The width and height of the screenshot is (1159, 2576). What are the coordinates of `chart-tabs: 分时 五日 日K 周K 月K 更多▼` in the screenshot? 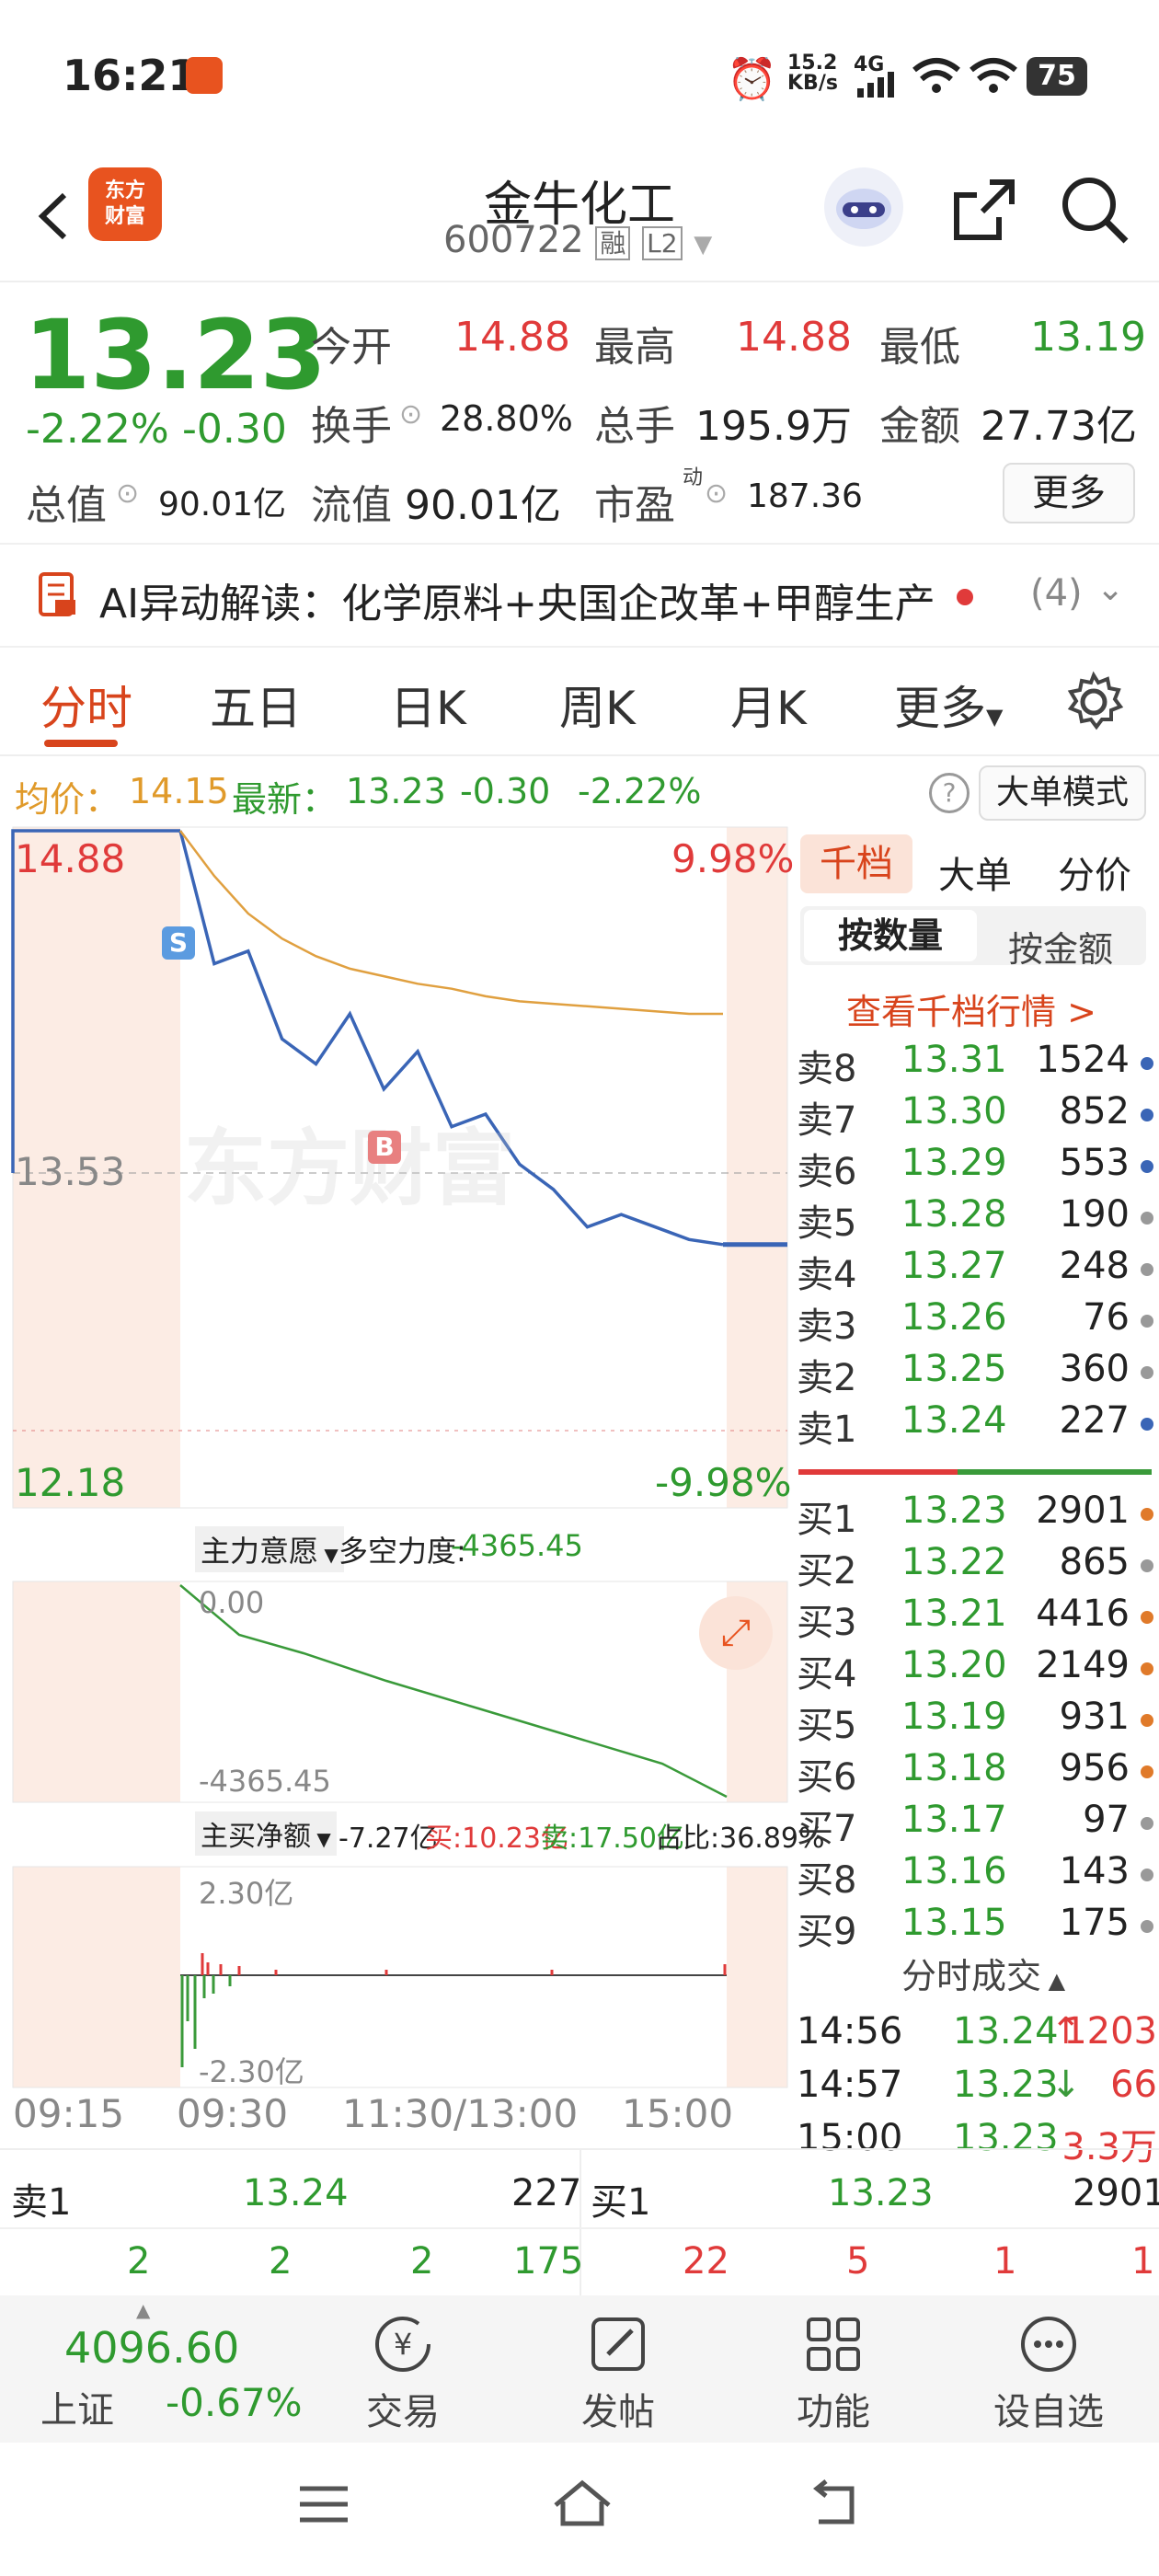 It's located at (579, 700).